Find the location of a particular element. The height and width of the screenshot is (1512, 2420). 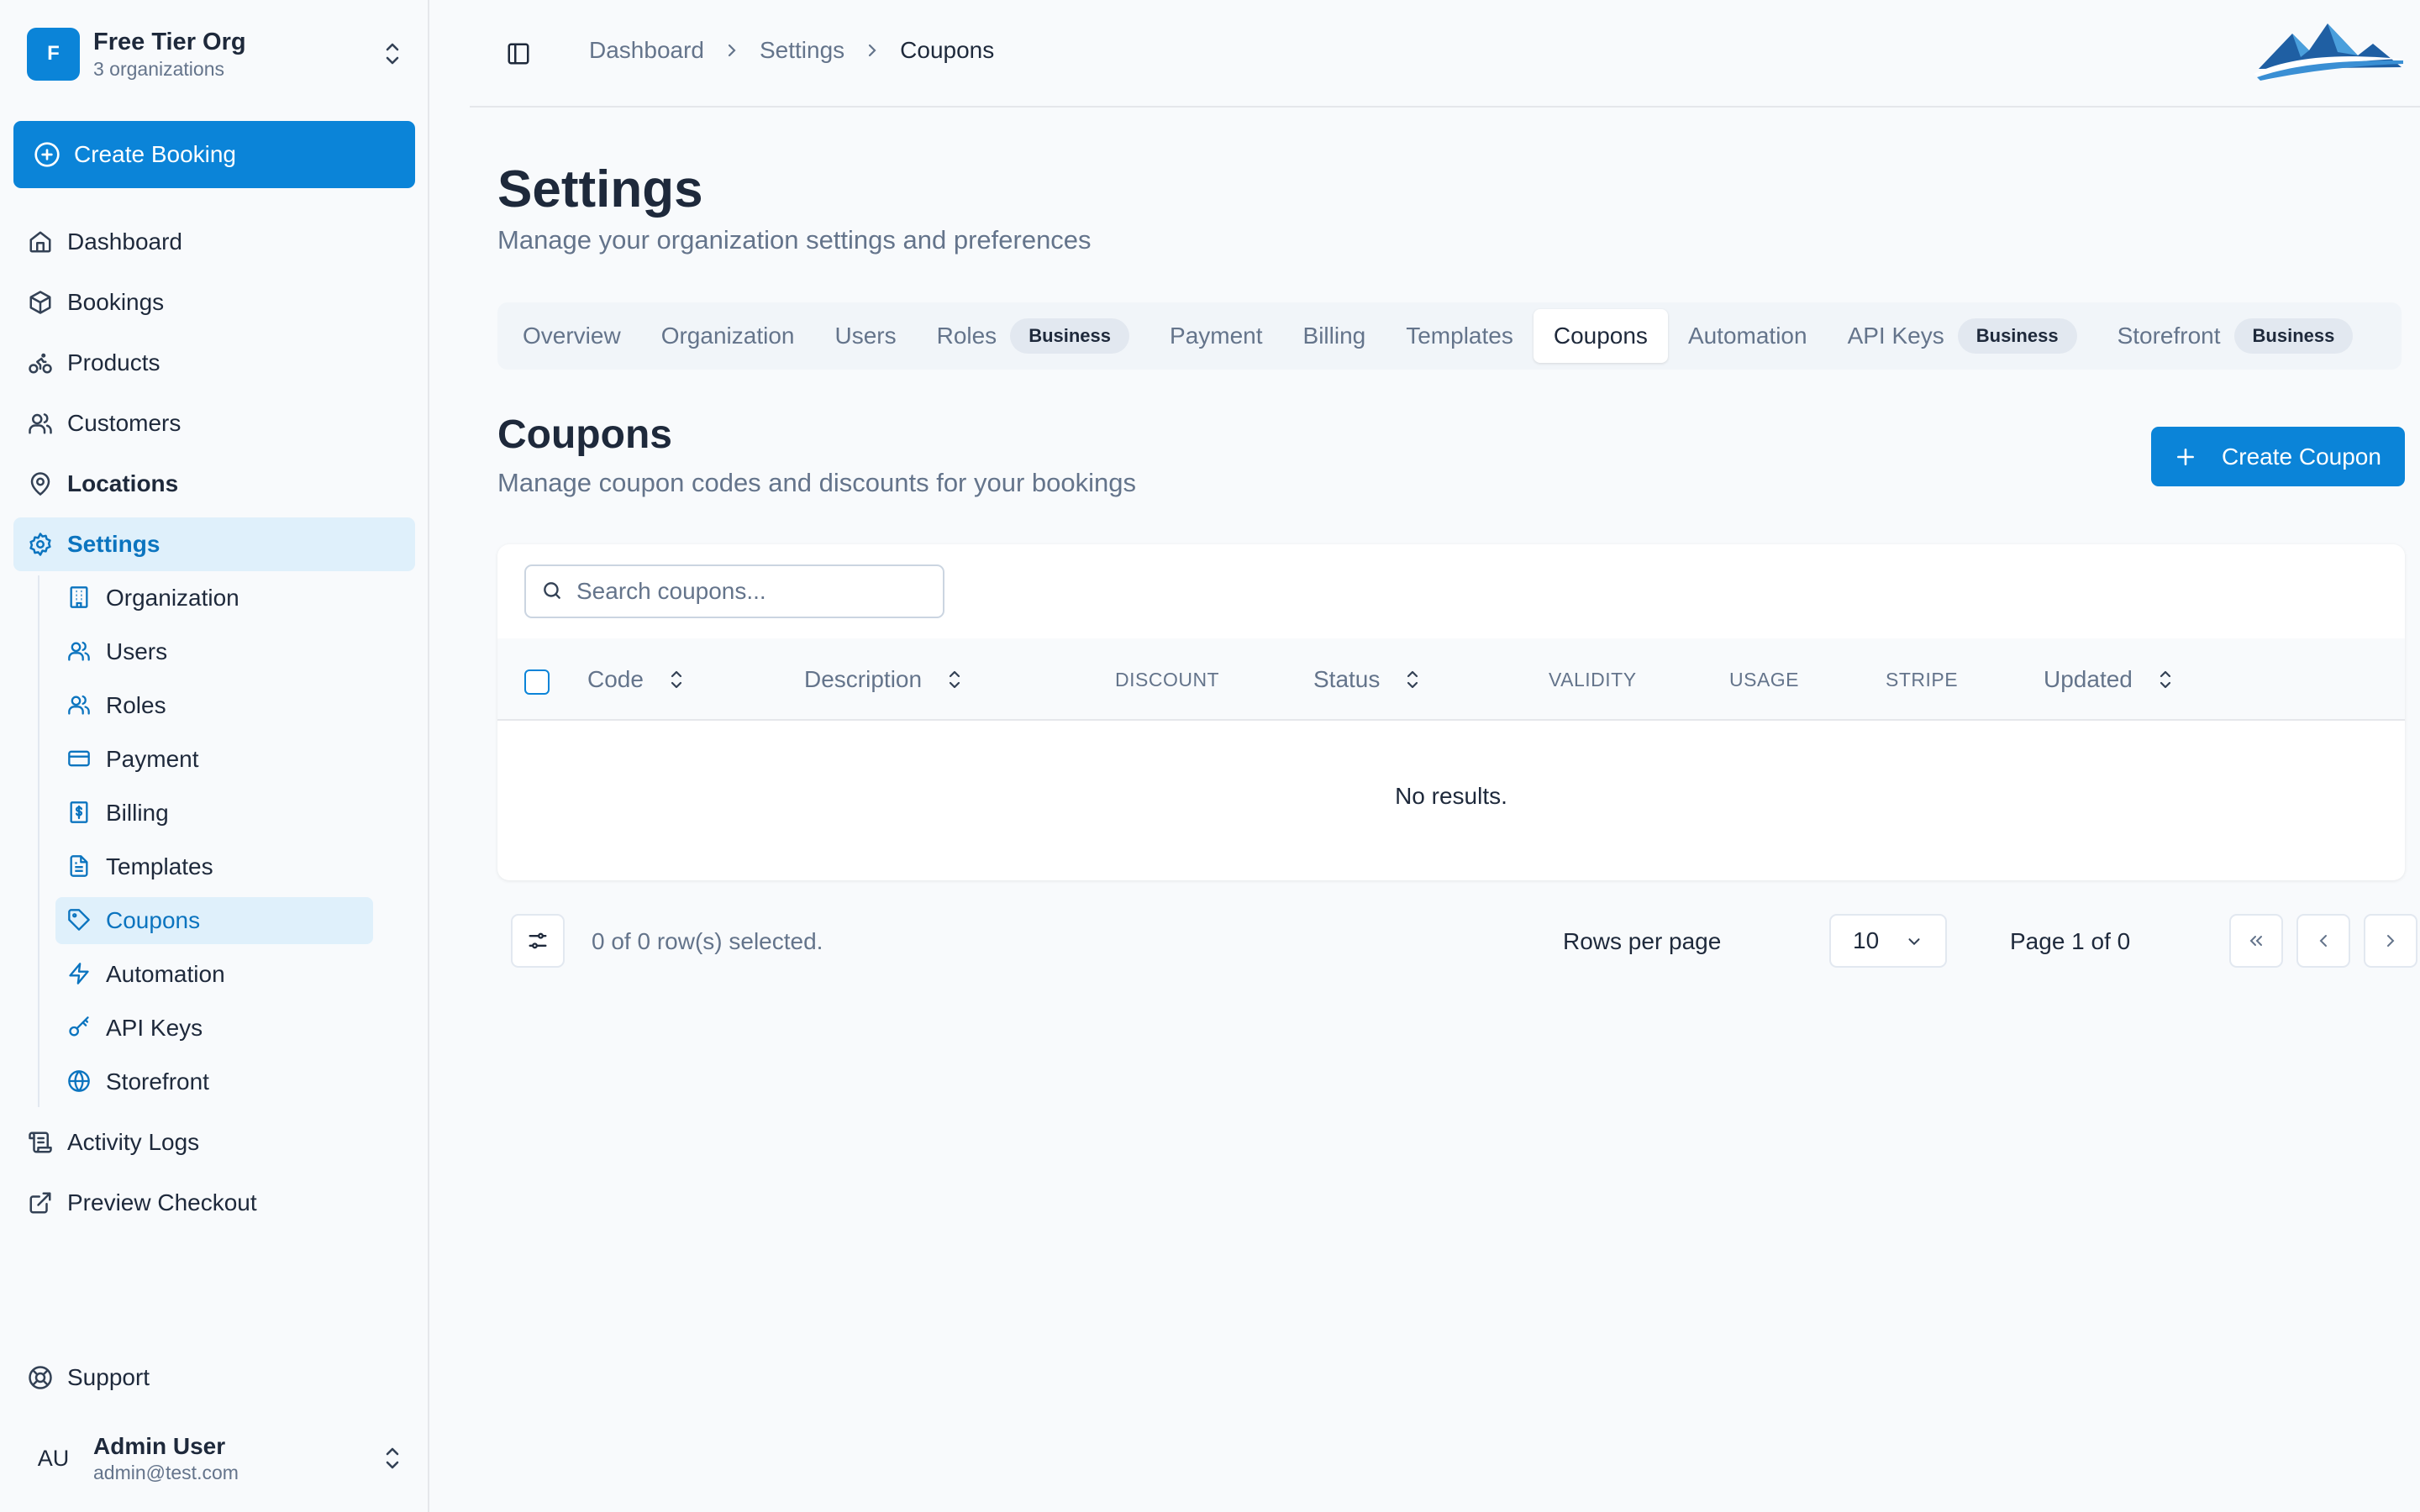

sidebar-subitem-automation: Automation is located at coordinates (214, 974).